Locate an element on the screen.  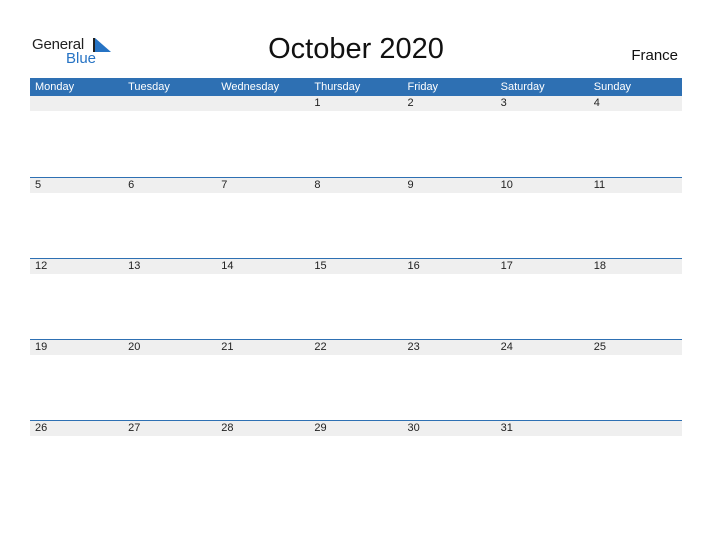
day-cell: 24 is located at coordinates (506, 347).